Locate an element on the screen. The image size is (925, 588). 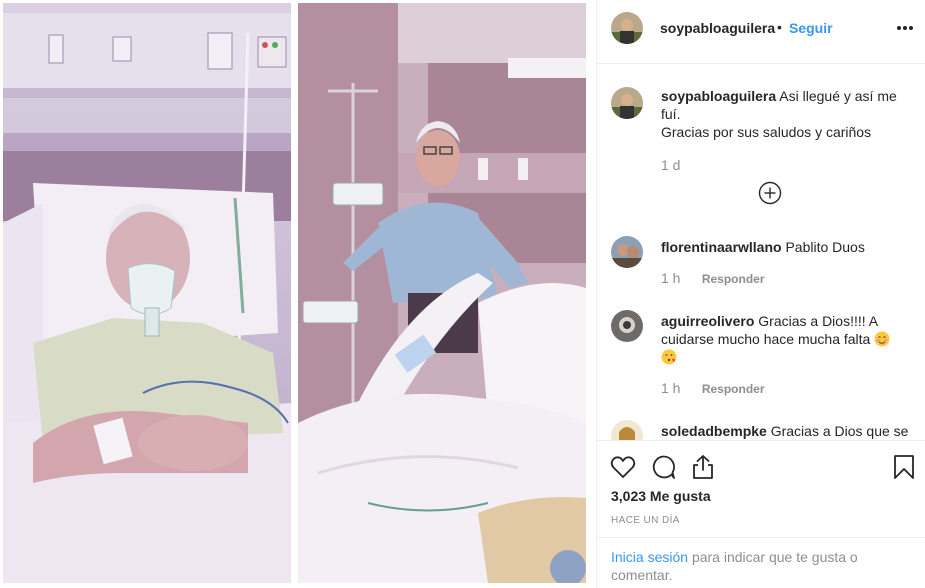
comment-body: Gracias a Dios que se is located at coordinates (839, 431).